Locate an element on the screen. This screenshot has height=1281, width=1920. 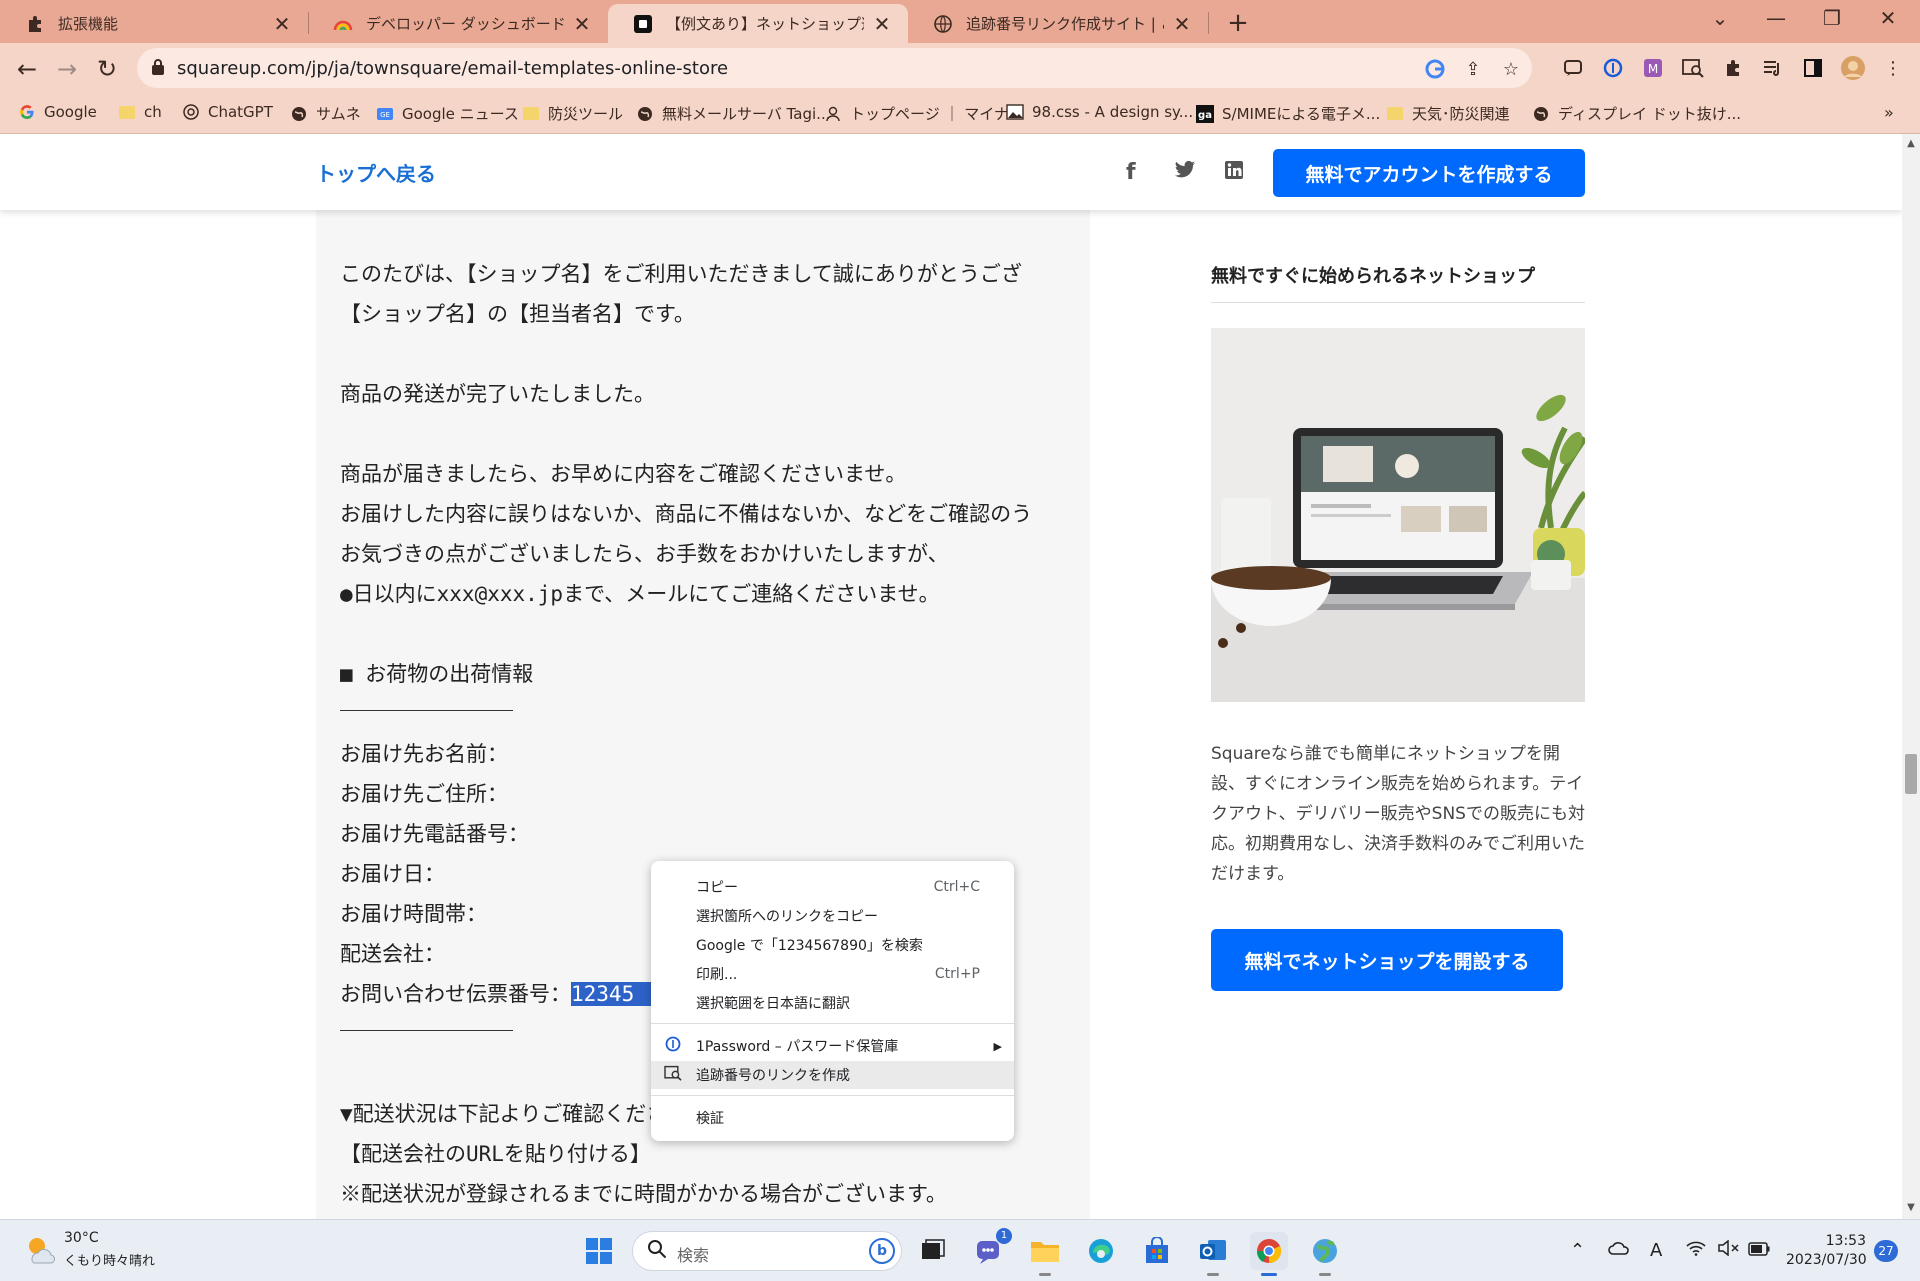
bookmark-bousai-tools: 防災ツール is located at coordinates (572, 113).